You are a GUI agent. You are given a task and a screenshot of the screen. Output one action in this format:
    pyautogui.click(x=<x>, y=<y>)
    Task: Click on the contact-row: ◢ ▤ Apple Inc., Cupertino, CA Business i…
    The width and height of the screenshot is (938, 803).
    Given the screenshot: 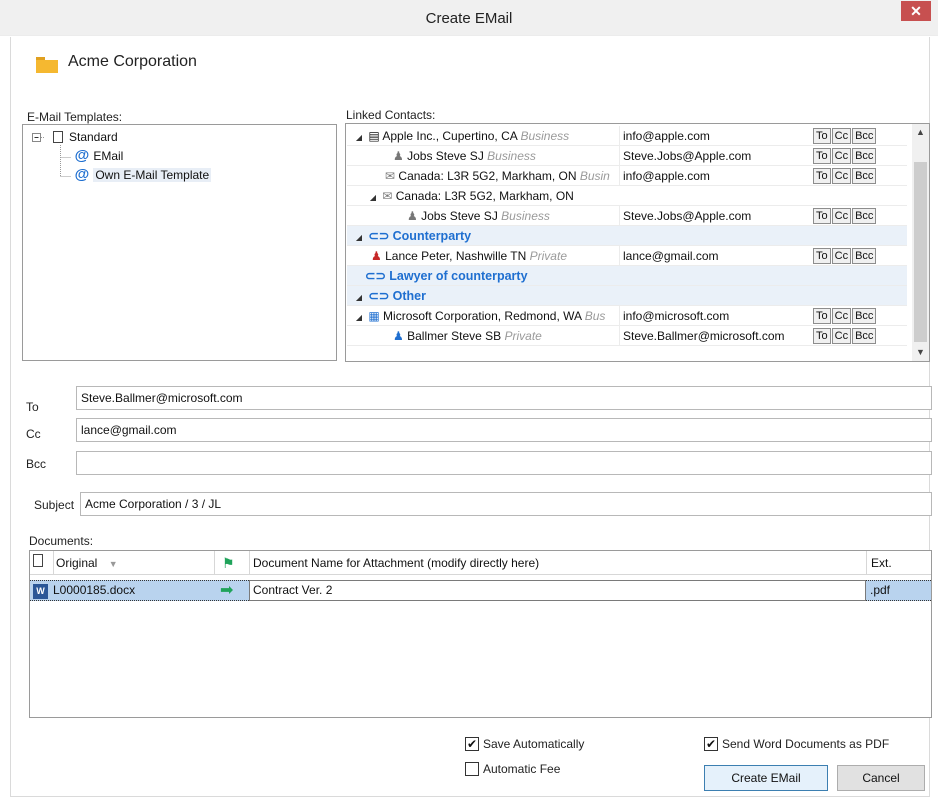 What is the action you would take?
    pyautogui.click(x=627, y=136)
    